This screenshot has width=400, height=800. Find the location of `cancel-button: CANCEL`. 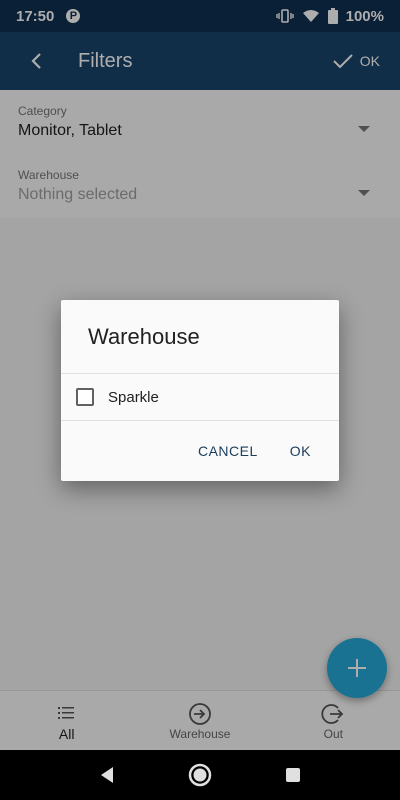

cancel-button: CANCEL is located at coordinates (228, 451).